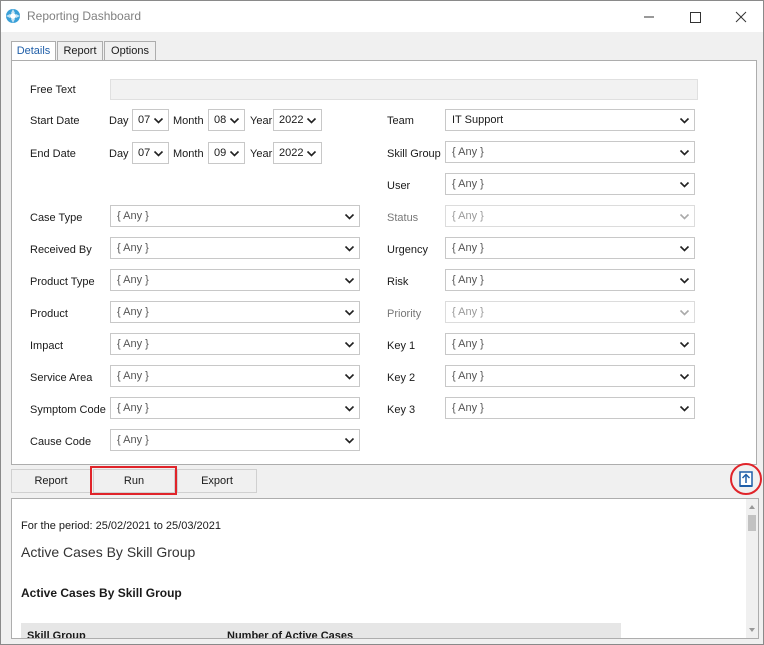  I want to click on team-select: IT Support, so click(570, 120).